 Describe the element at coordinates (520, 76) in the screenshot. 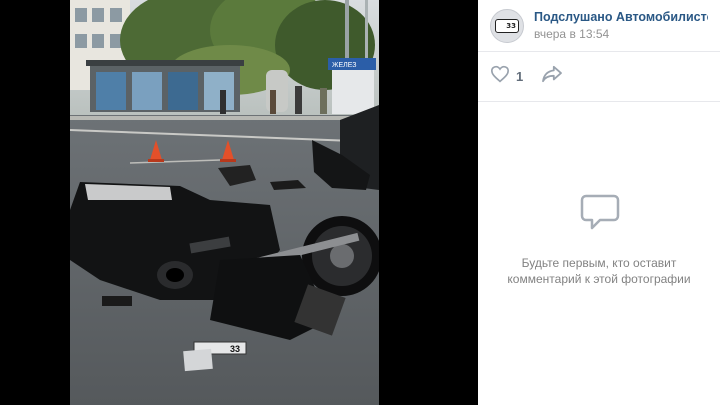

I see `like-count: 1` at that location.